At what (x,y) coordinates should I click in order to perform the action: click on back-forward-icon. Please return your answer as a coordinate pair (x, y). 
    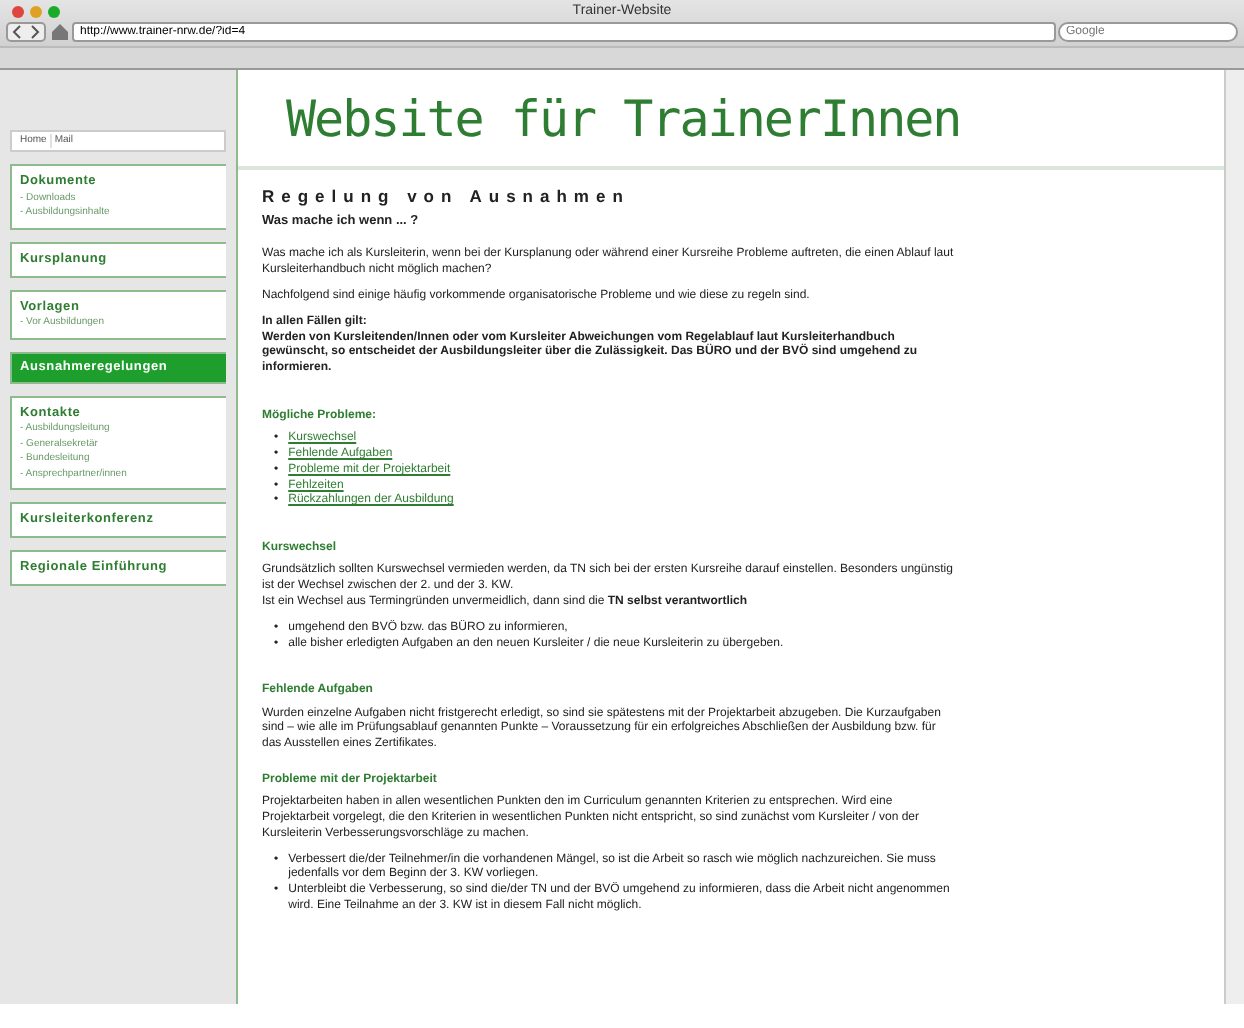
    Looking at the image, I should click on (26, 32).